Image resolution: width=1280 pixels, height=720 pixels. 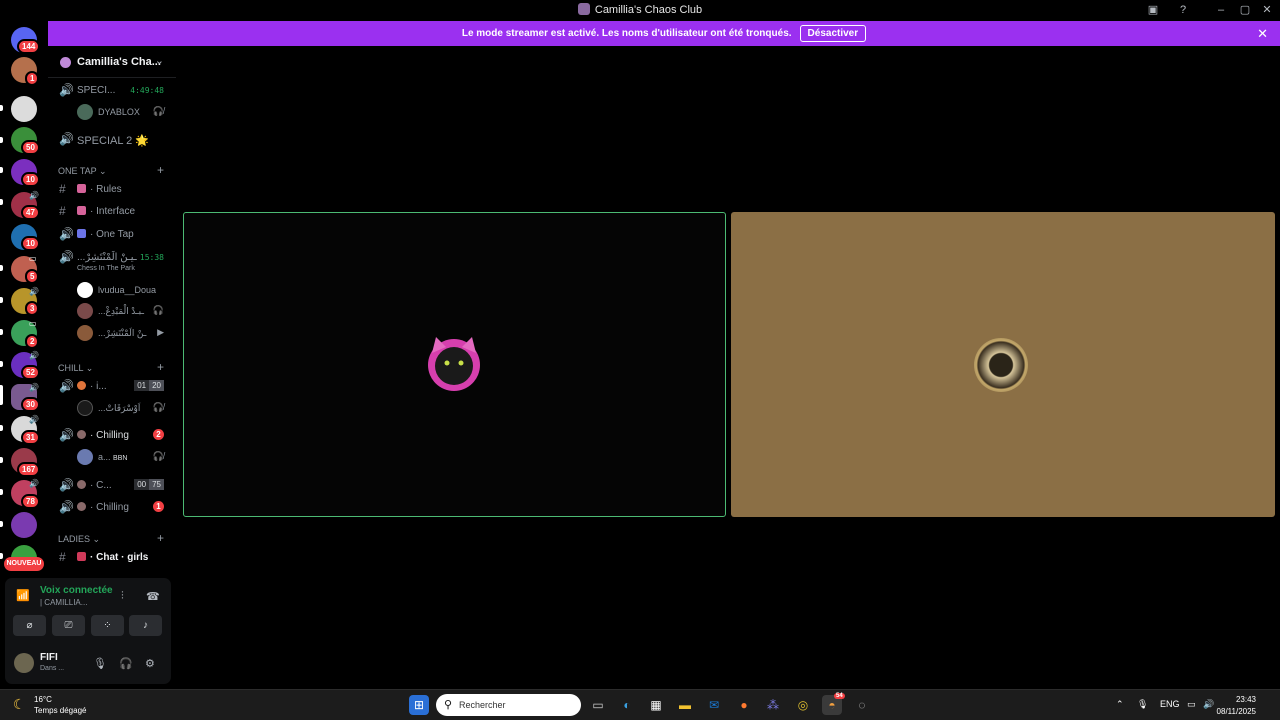 What do you see at coordinates (126, 663) in the screenshot?
I see `headphones-icon: 🎧` at bounding box center [126, 663].